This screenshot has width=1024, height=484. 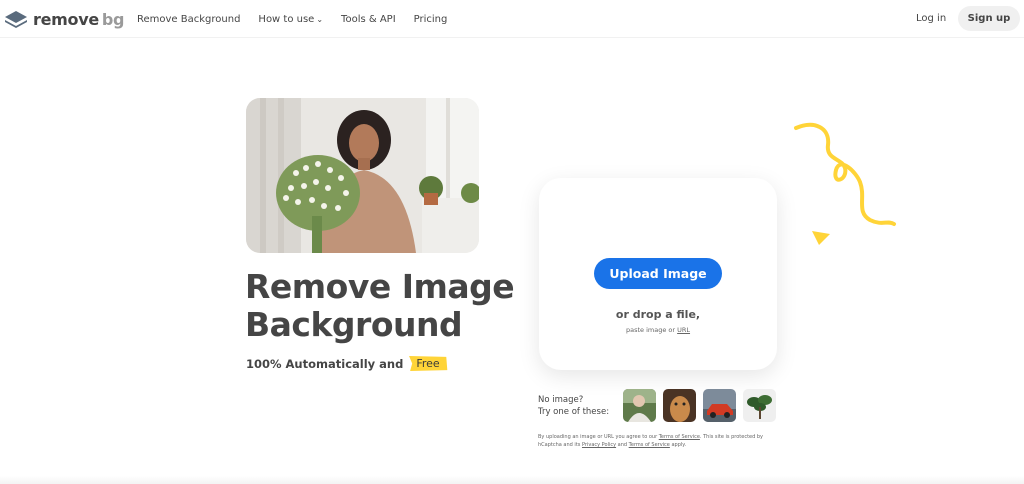 I want to click on nav-remove-background: Remove Background, so click(x=188, y=19).